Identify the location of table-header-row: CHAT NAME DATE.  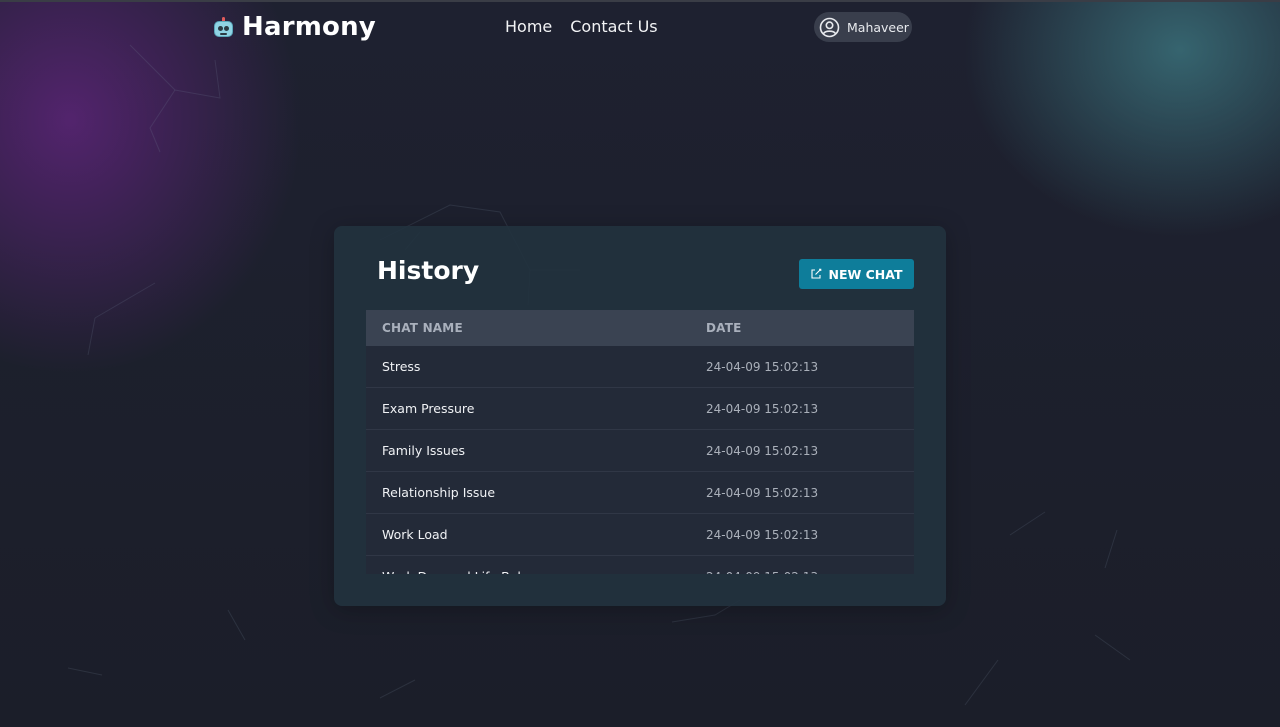
(640, 328).